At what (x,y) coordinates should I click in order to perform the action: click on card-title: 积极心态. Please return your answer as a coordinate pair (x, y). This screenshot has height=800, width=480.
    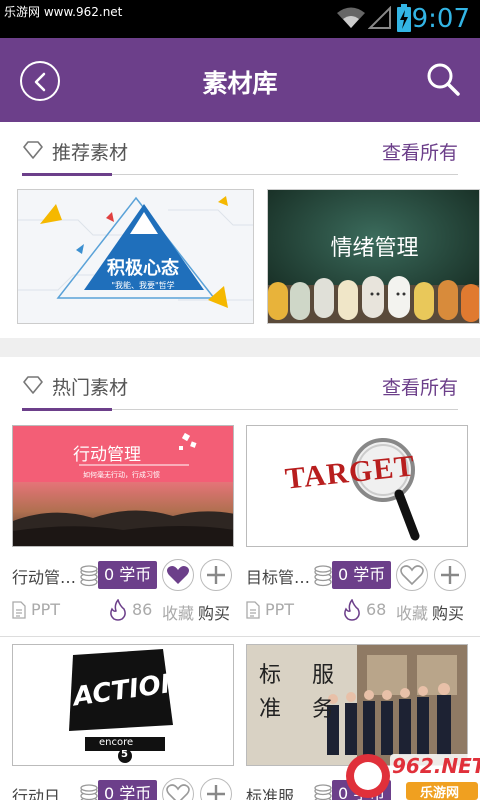
    Looking at the image, I should click on (143, 268).